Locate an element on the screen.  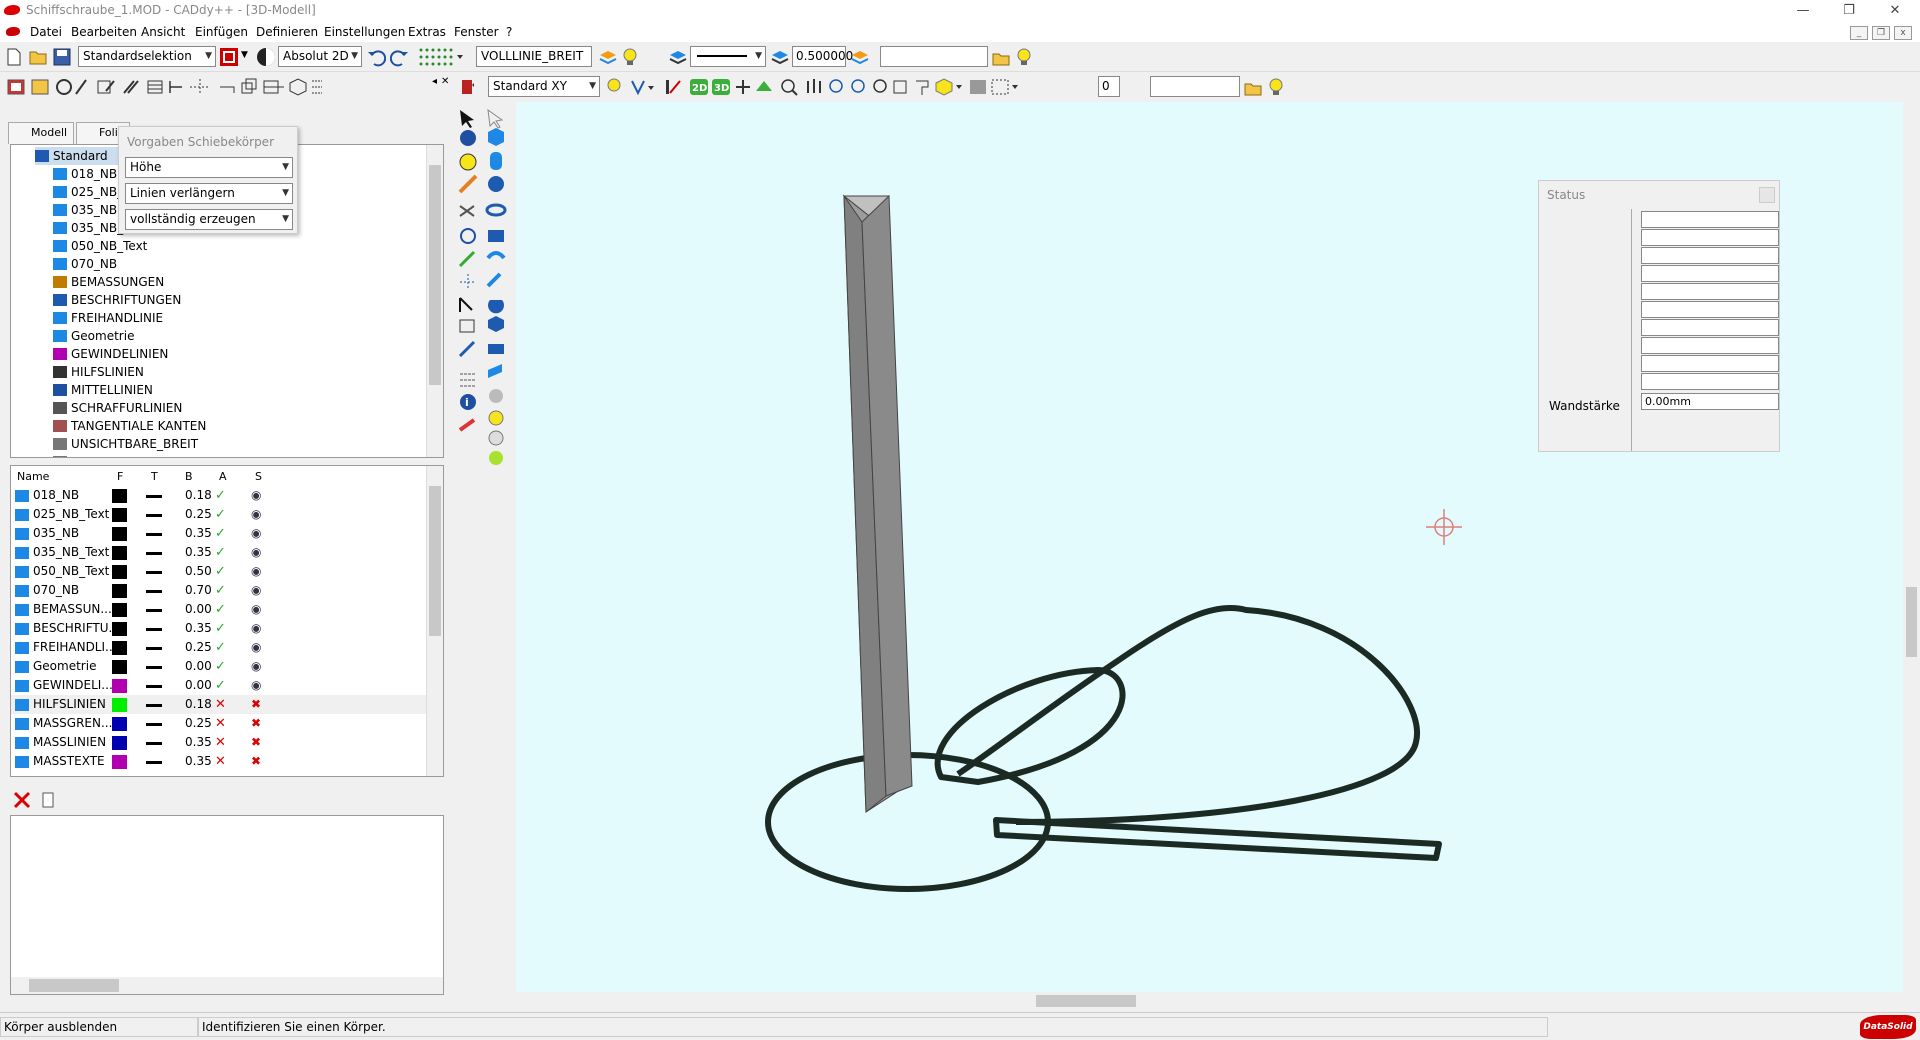
layer-row: FREIHANDLI... 0.25 ✓ ◉ is located at coordinates (218, 647).